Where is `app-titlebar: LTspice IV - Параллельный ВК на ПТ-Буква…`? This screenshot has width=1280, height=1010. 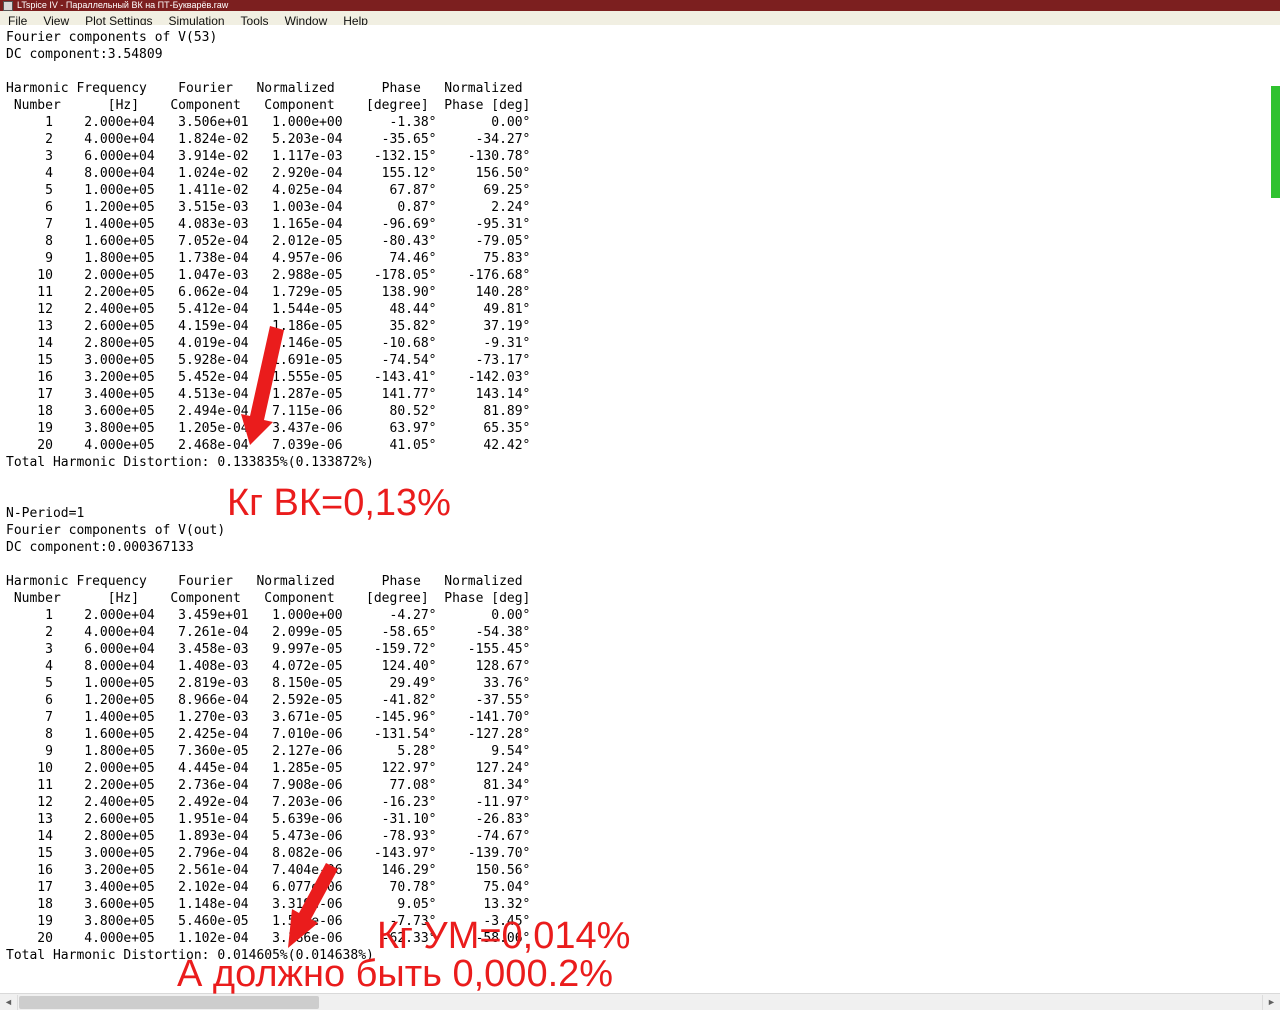
app-titlebar: LTspice IV - Параллельный ВК на ПТ-Буква… is located at coordinates (640, 5).